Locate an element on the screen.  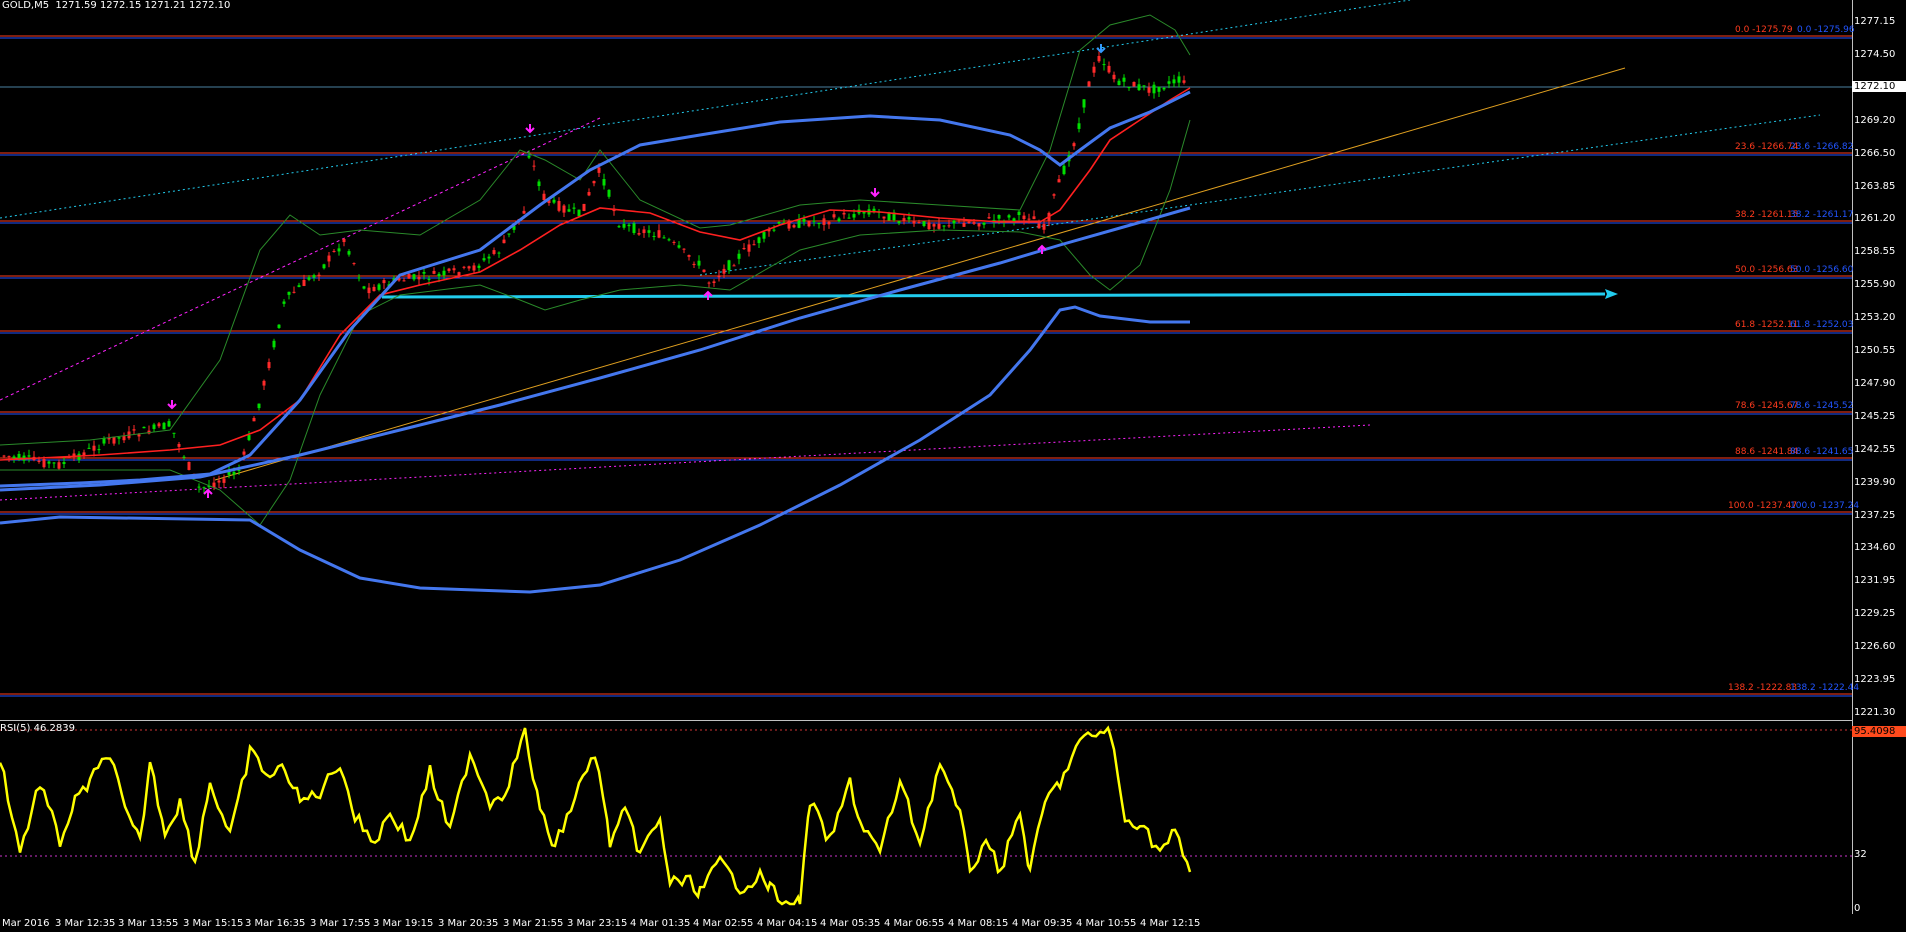
magenta-channel-top is located at coordinates (300, 259).